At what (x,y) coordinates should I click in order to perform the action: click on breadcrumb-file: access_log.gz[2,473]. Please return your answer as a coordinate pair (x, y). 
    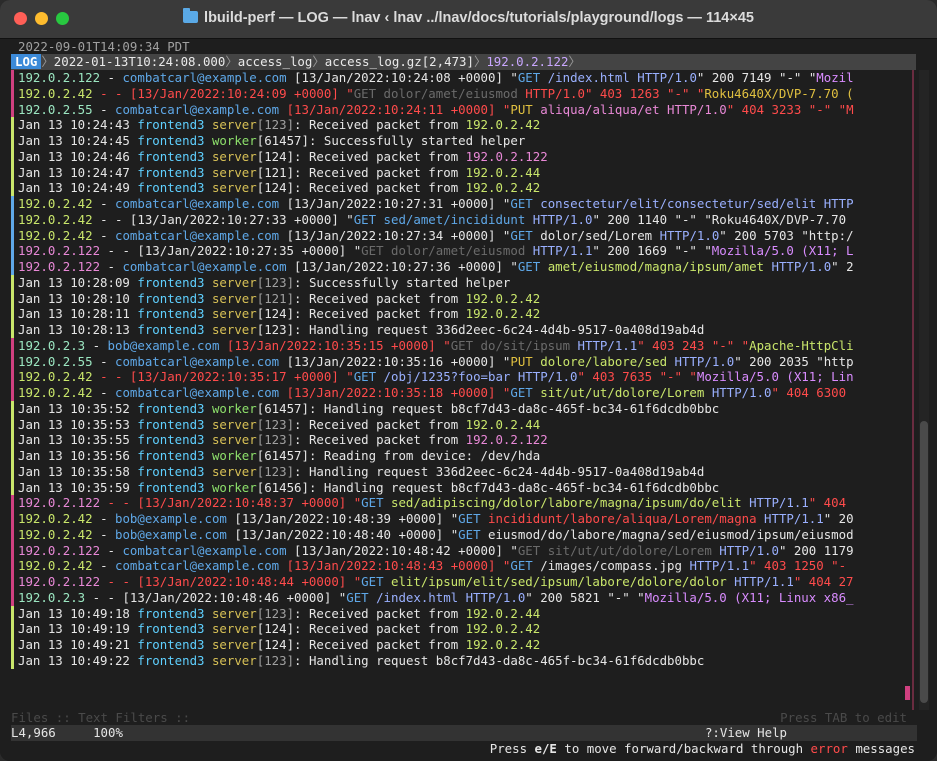
    Looking at the image, I should click on (399, 61).